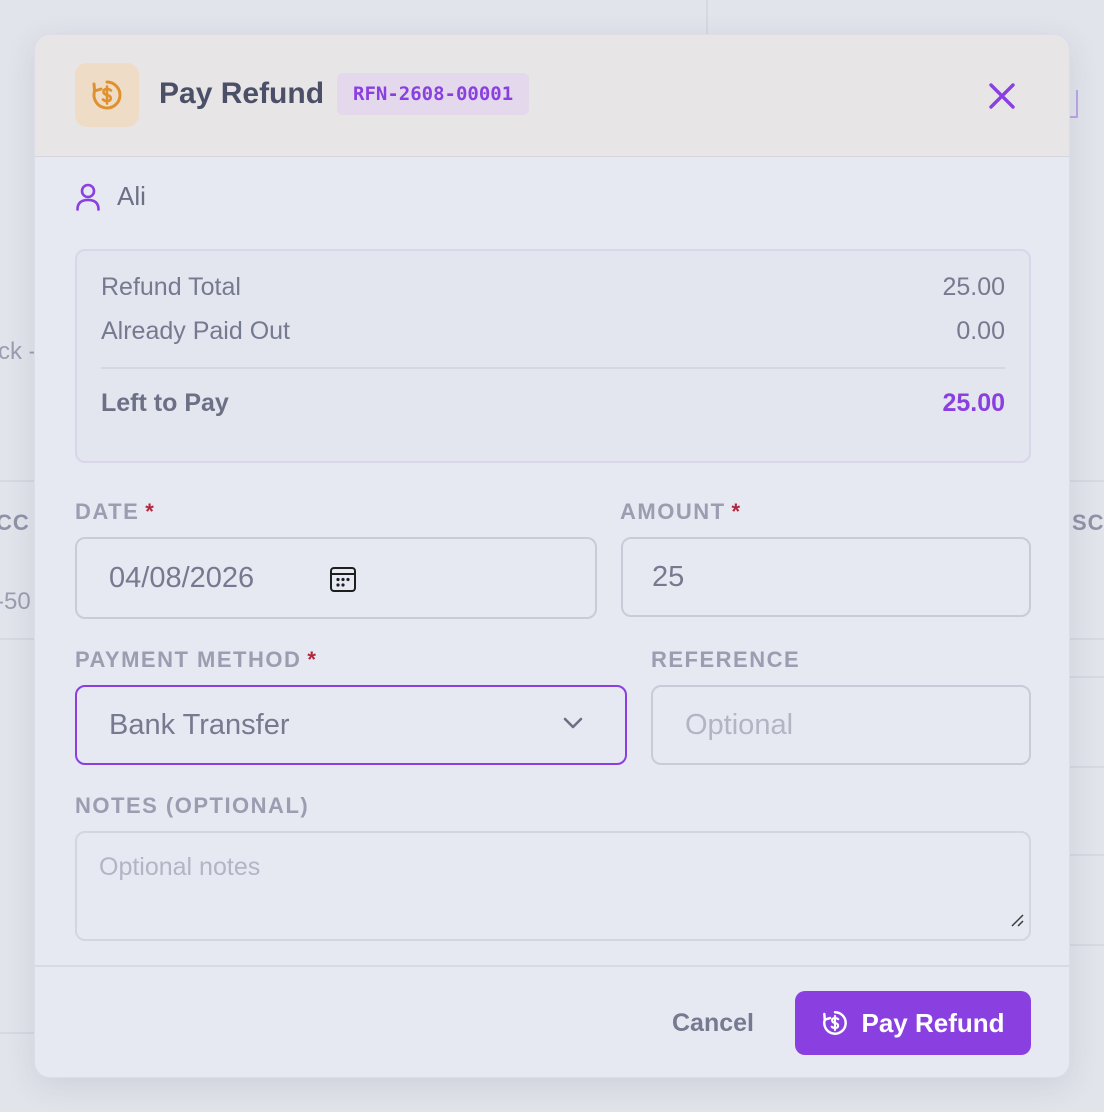 The height and width of the screenshot is (1112, 1104). I want to click on summary-row-refund-total: Refund Total 25.00, so click(553, 287).